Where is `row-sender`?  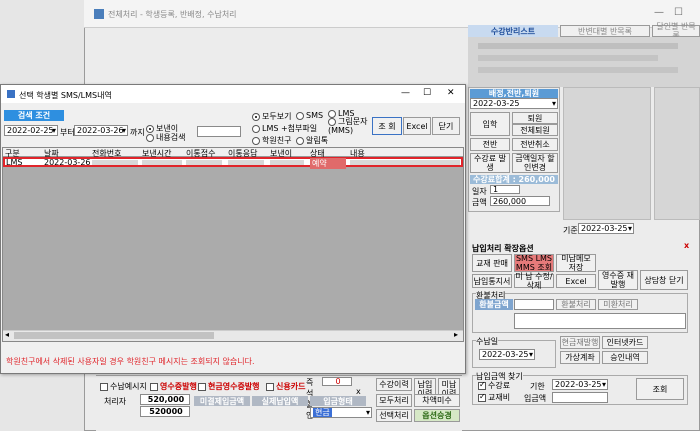
row-sender is located at coordinates (287, 162).